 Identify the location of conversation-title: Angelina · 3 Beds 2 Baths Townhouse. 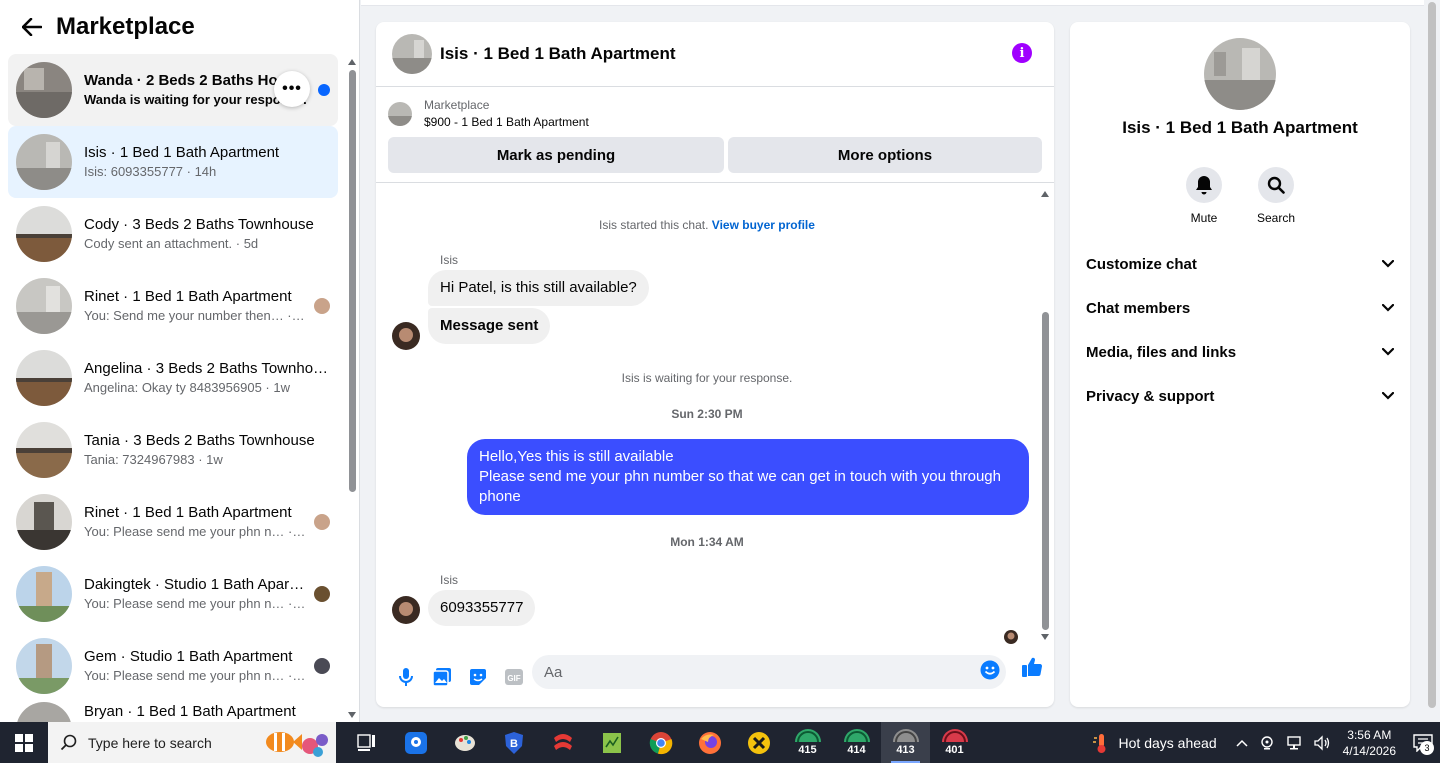
(207, 368).